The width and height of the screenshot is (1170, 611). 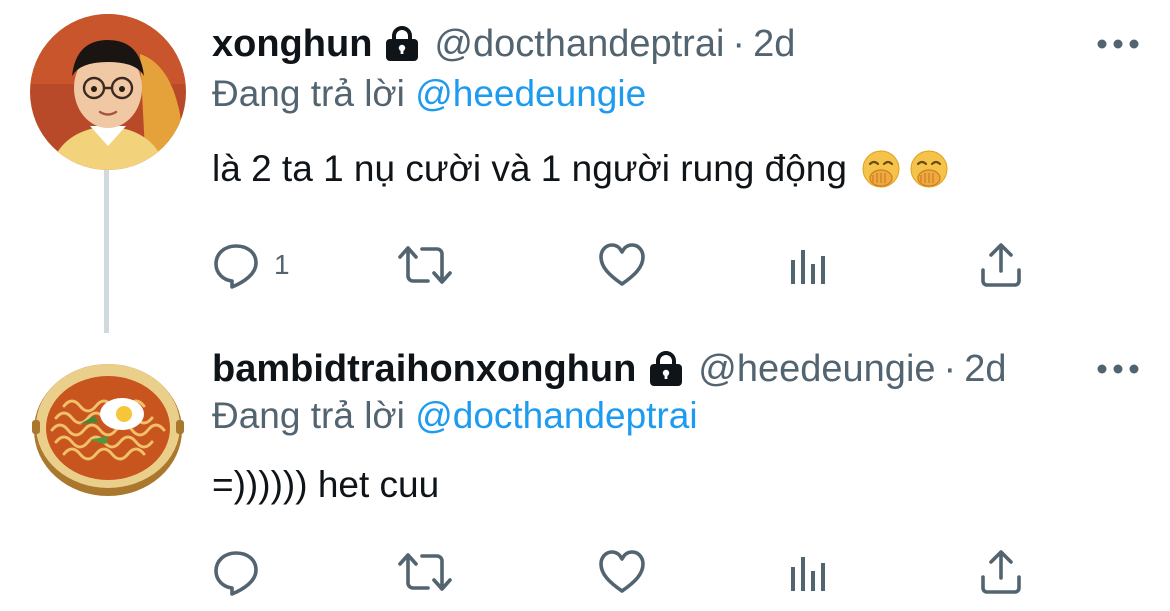 I want to click on user-handle: @docthandeptrai, so click(x=579, y=44).